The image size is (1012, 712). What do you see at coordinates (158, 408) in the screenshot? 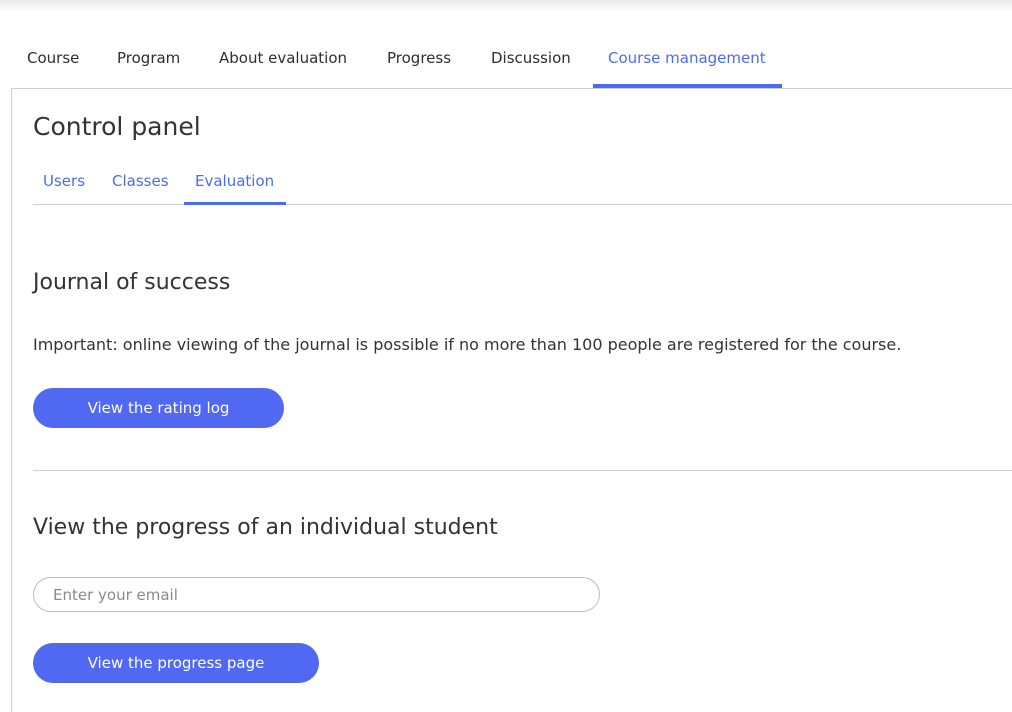
I see `view-rating-log-button: View the rating log` at bounding box center [158, 408].